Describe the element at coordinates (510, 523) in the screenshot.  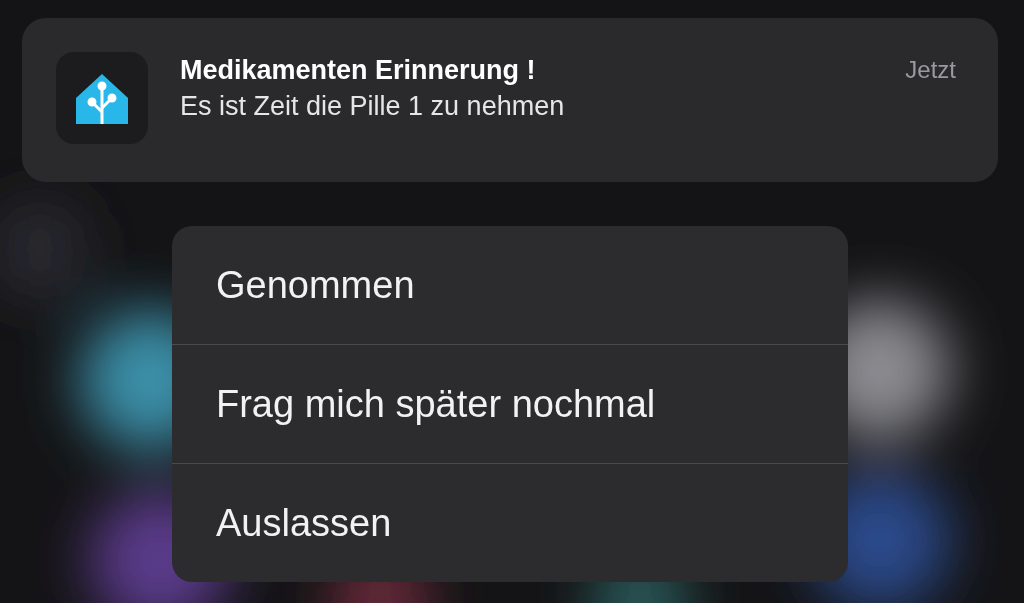
I see `menu-action: Auslassen` at that location.